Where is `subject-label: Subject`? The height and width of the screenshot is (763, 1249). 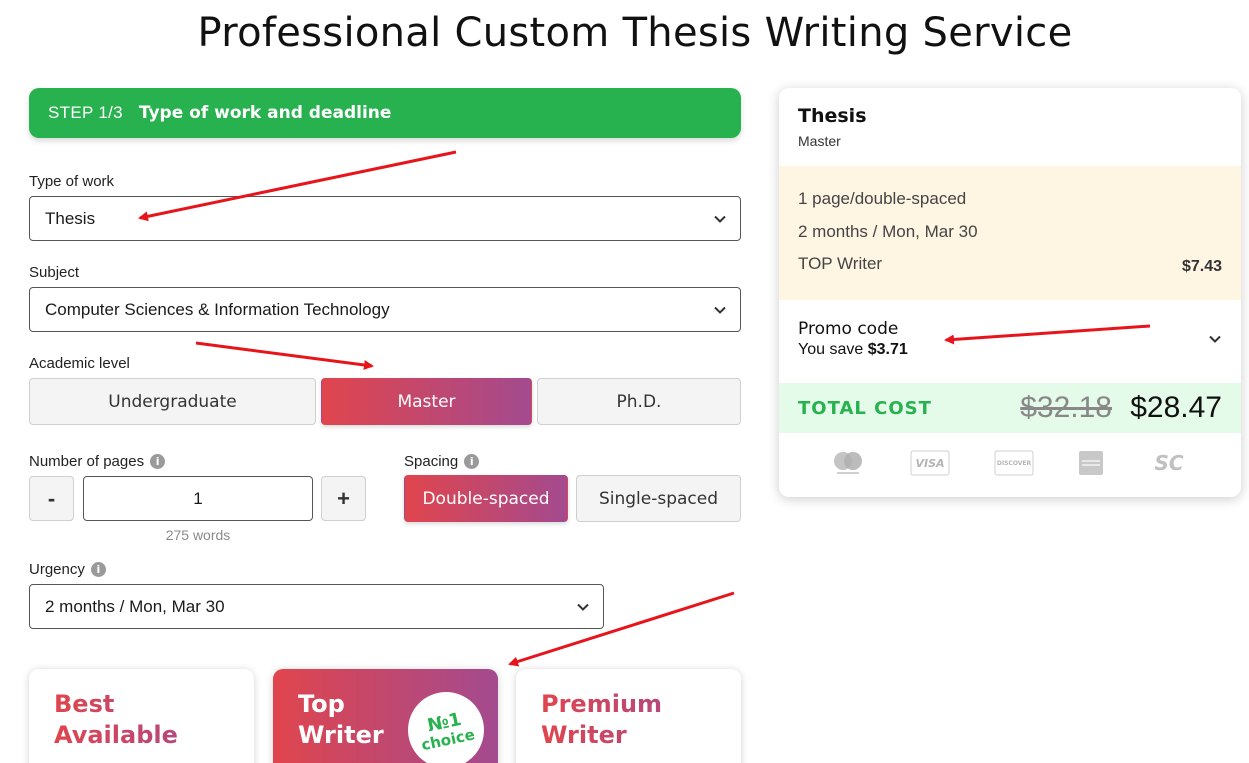 subject-label: Subject is located at coordinates (54, 272).